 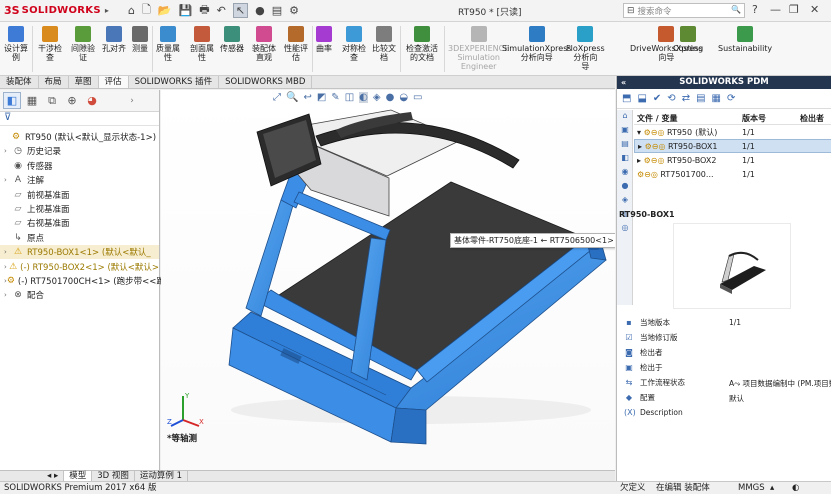 What do you see at coordinates (83, 44) in the screenshot?
I see `clearance-button: 间隙验 证` at bounding box center [83, 44].